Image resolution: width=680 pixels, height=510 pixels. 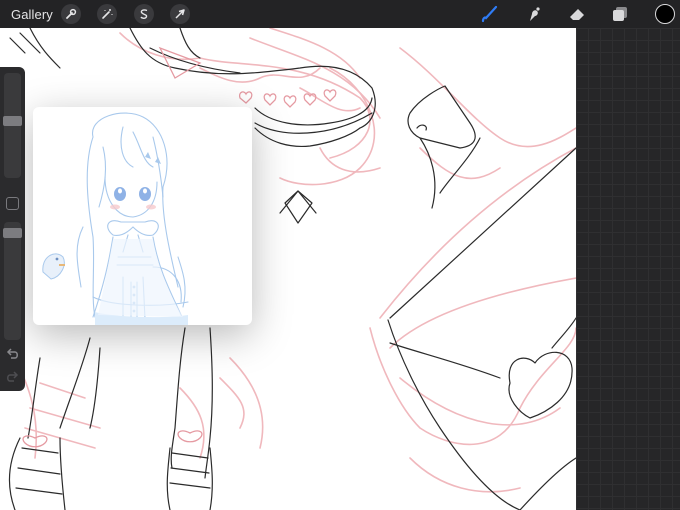 What do you see at coordinates (12, 377) in the screenshot?
I see `redo-icon` at bounding box center [12, 377].